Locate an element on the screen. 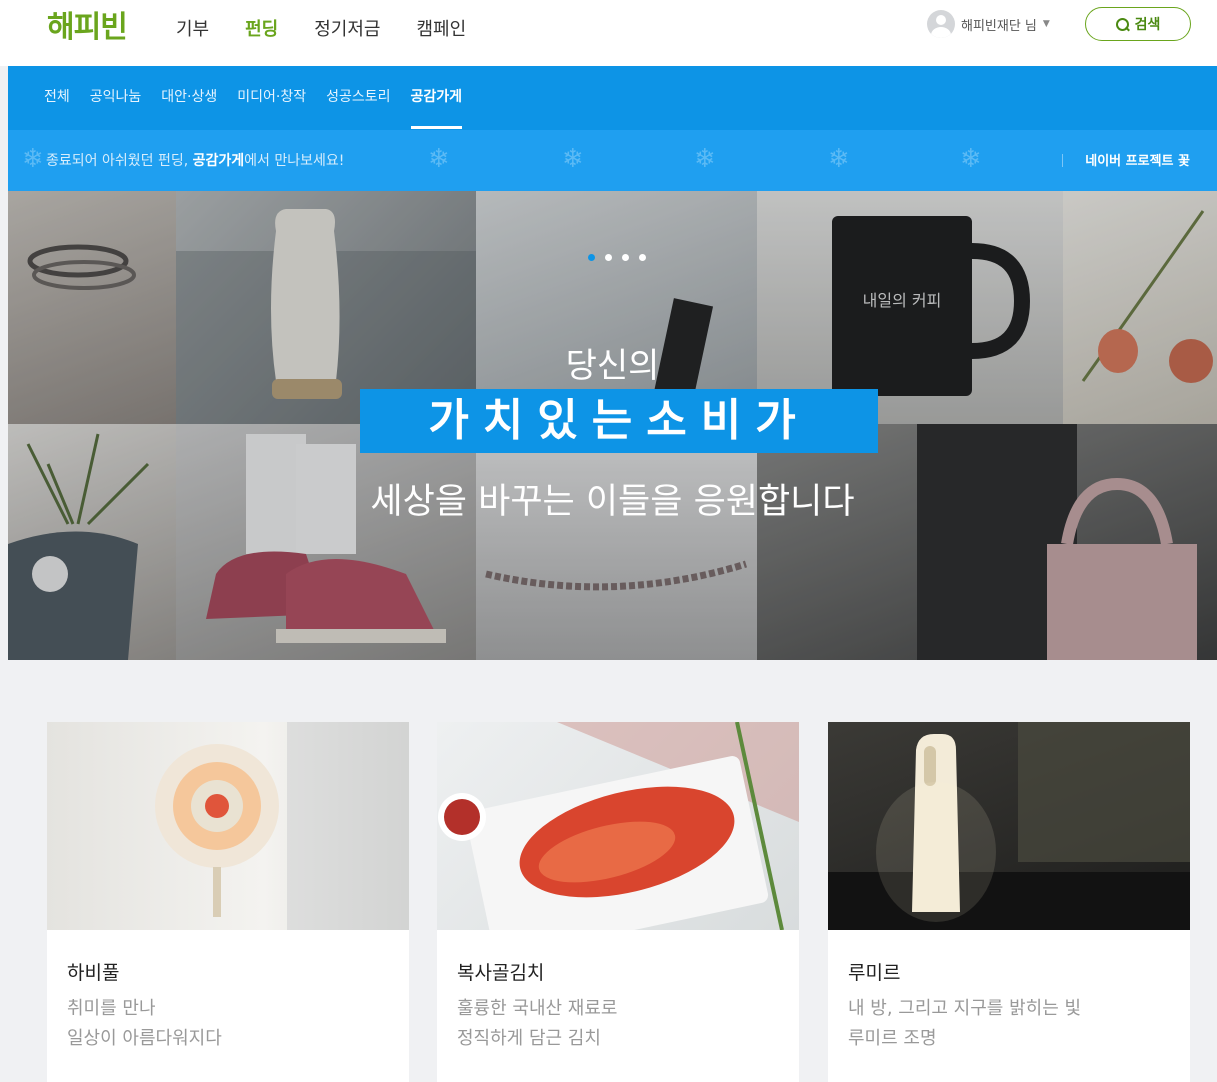 The image size is (1217, 1082). divider is located at coordinates (1063, 160).